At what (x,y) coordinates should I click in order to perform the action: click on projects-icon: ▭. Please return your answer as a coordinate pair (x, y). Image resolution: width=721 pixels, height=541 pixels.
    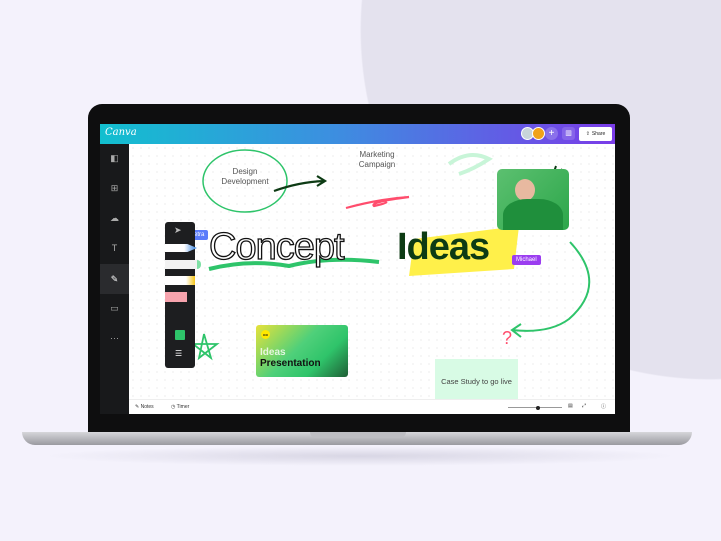
    Looking at the image, I should click on (114, 308).